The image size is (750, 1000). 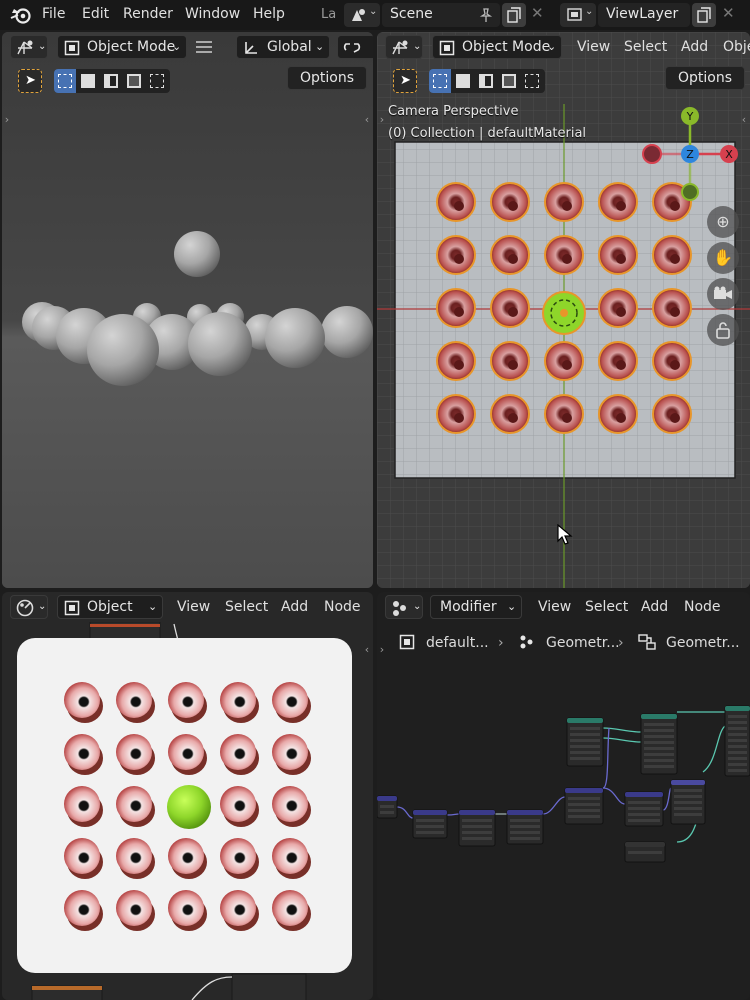 What do you see at coordinates (723, 294) in the screenshot?
I see `camera-icon` at bounding box center [723, 294].